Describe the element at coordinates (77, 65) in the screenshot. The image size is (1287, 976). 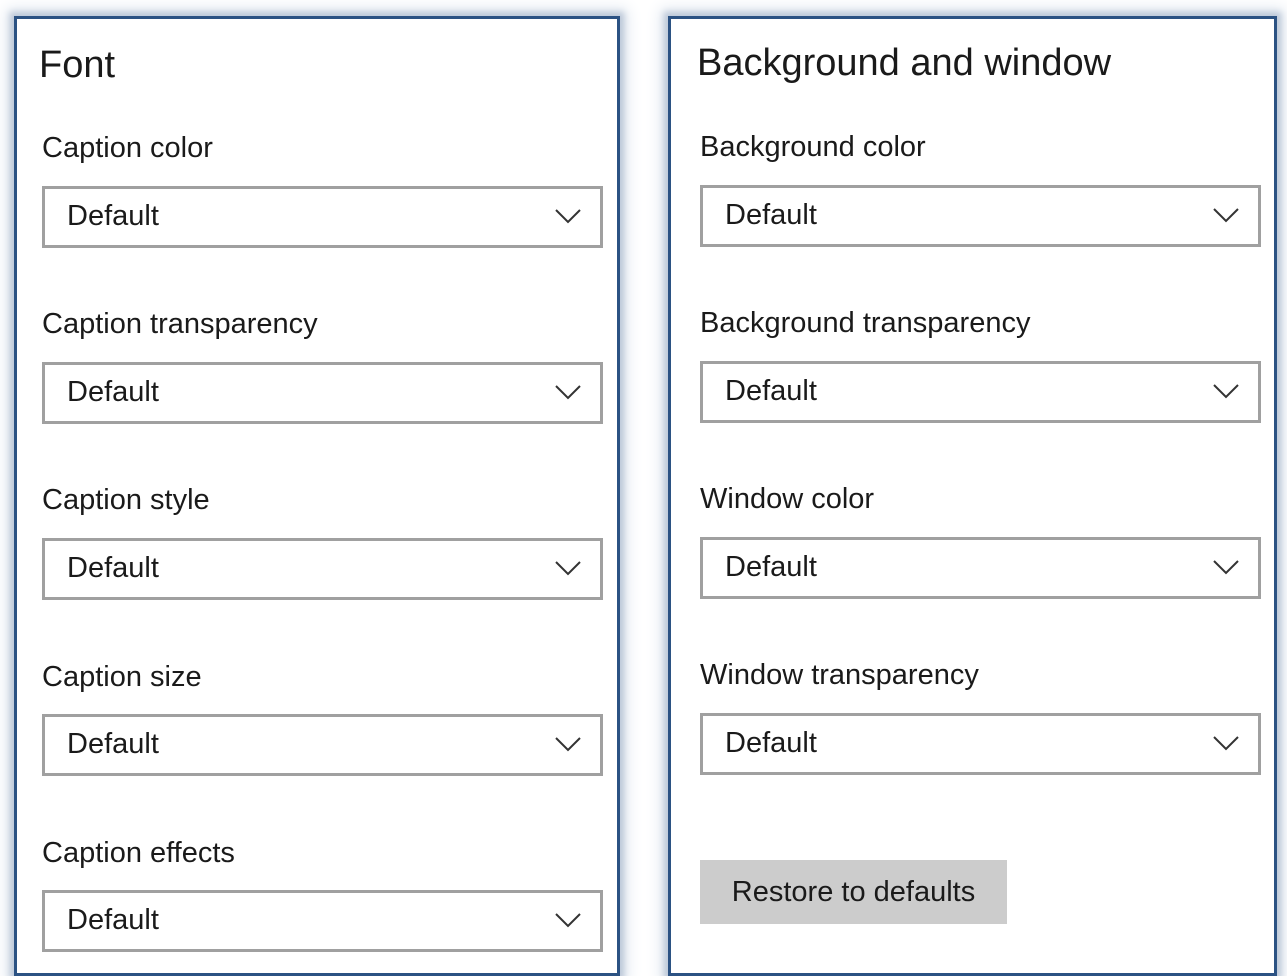
I see `font-panel-title: Font` at that location.